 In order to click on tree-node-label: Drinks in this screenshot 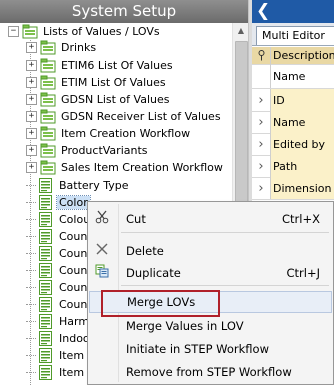, I will do `click(79, 47)`.